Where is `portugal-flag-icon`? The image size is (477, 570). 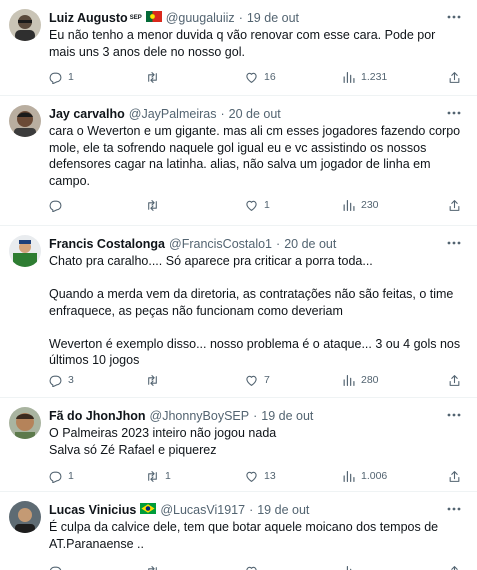 portugal-flag-icon is located at coordinates (153, 18).